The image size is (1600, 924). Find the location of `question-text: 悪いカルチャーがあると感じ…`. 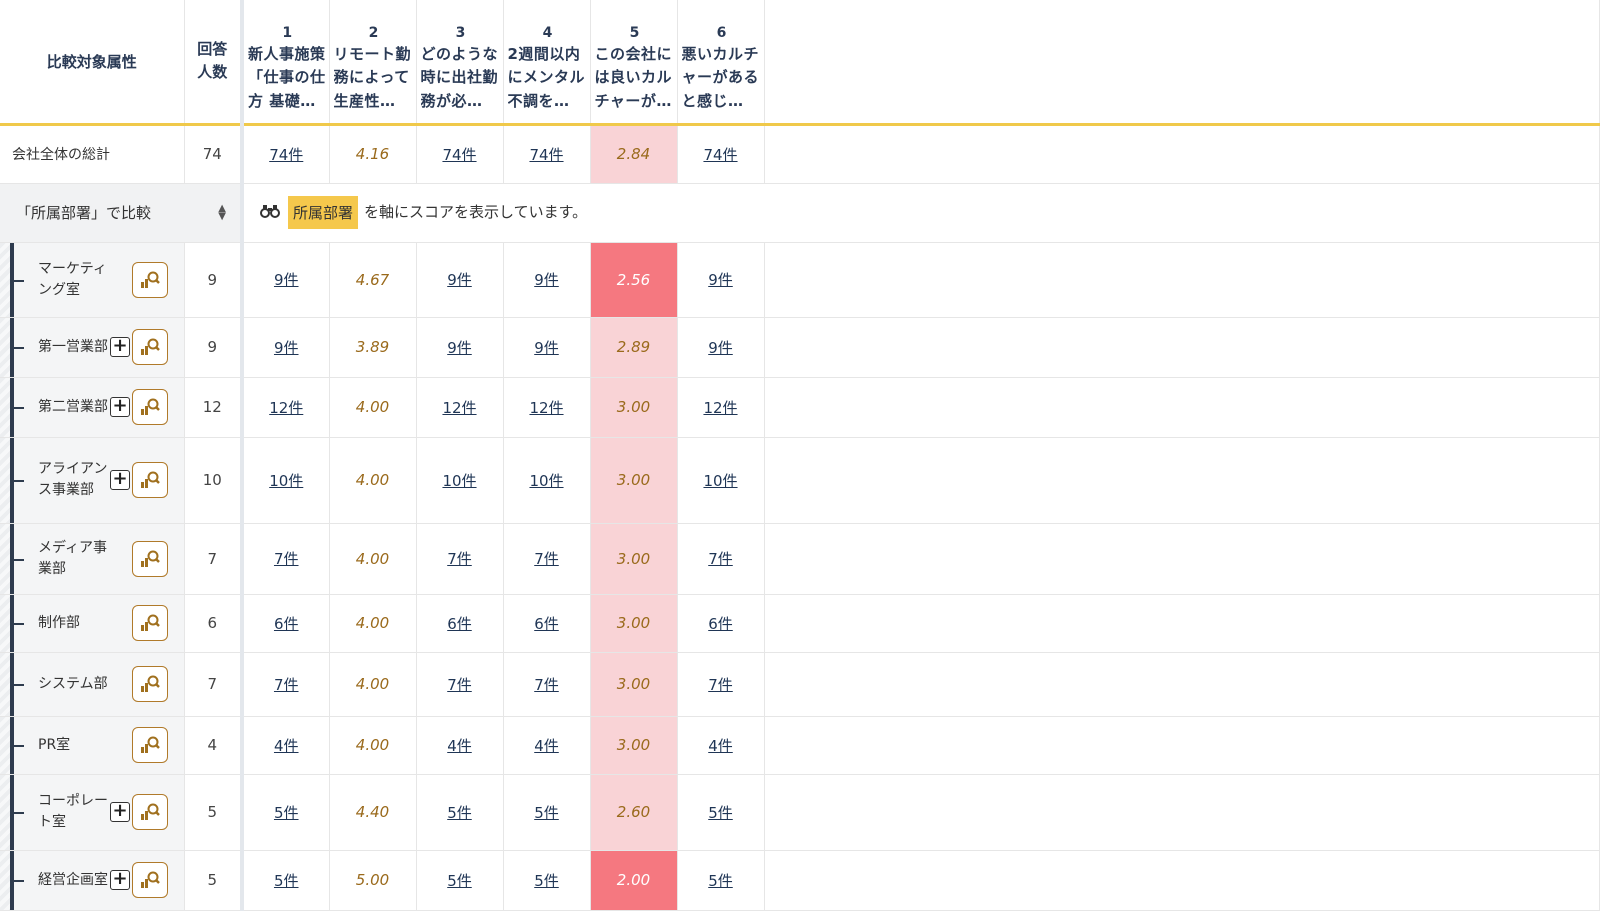

question-text: 悪いカルチャーがあると感じ… is located at coordinates (720, 77).